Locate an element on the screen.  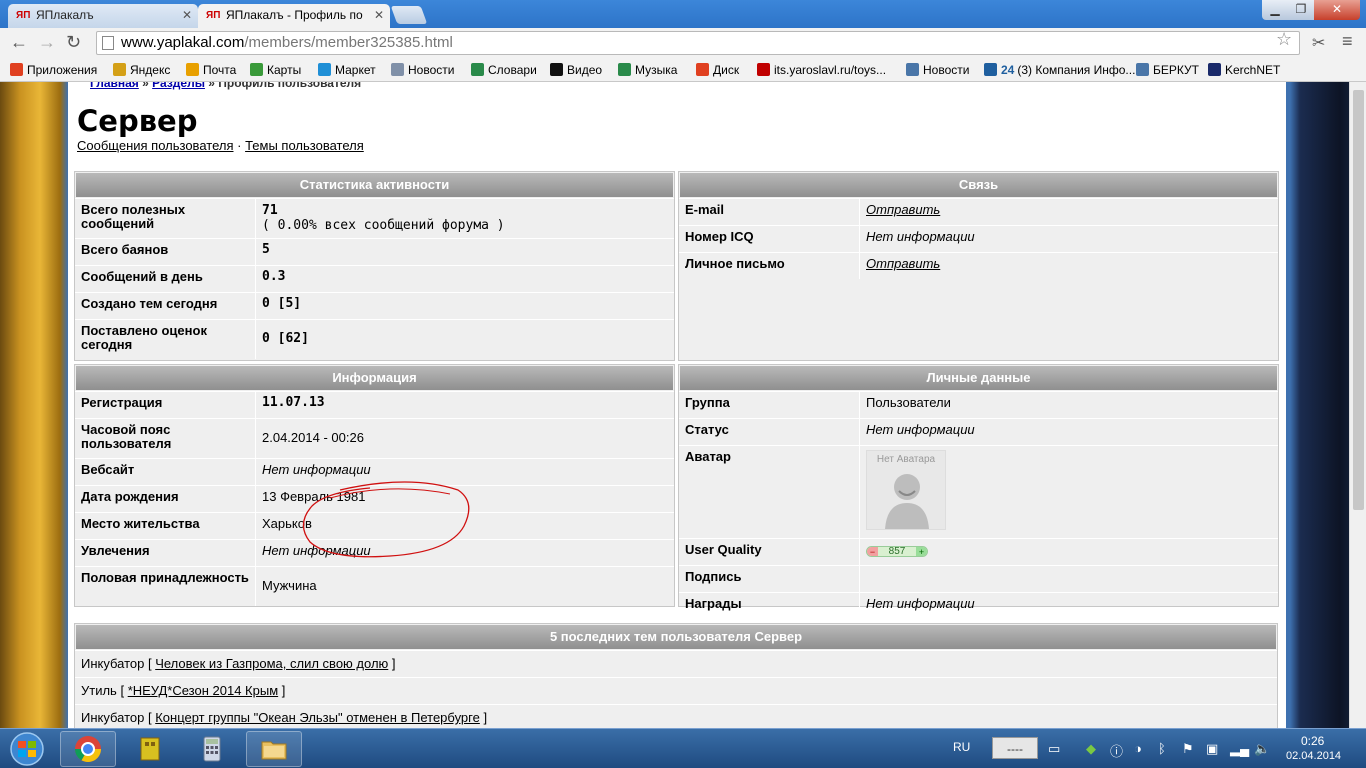
personal-label: Подпись is located at coordinates (769, 579).